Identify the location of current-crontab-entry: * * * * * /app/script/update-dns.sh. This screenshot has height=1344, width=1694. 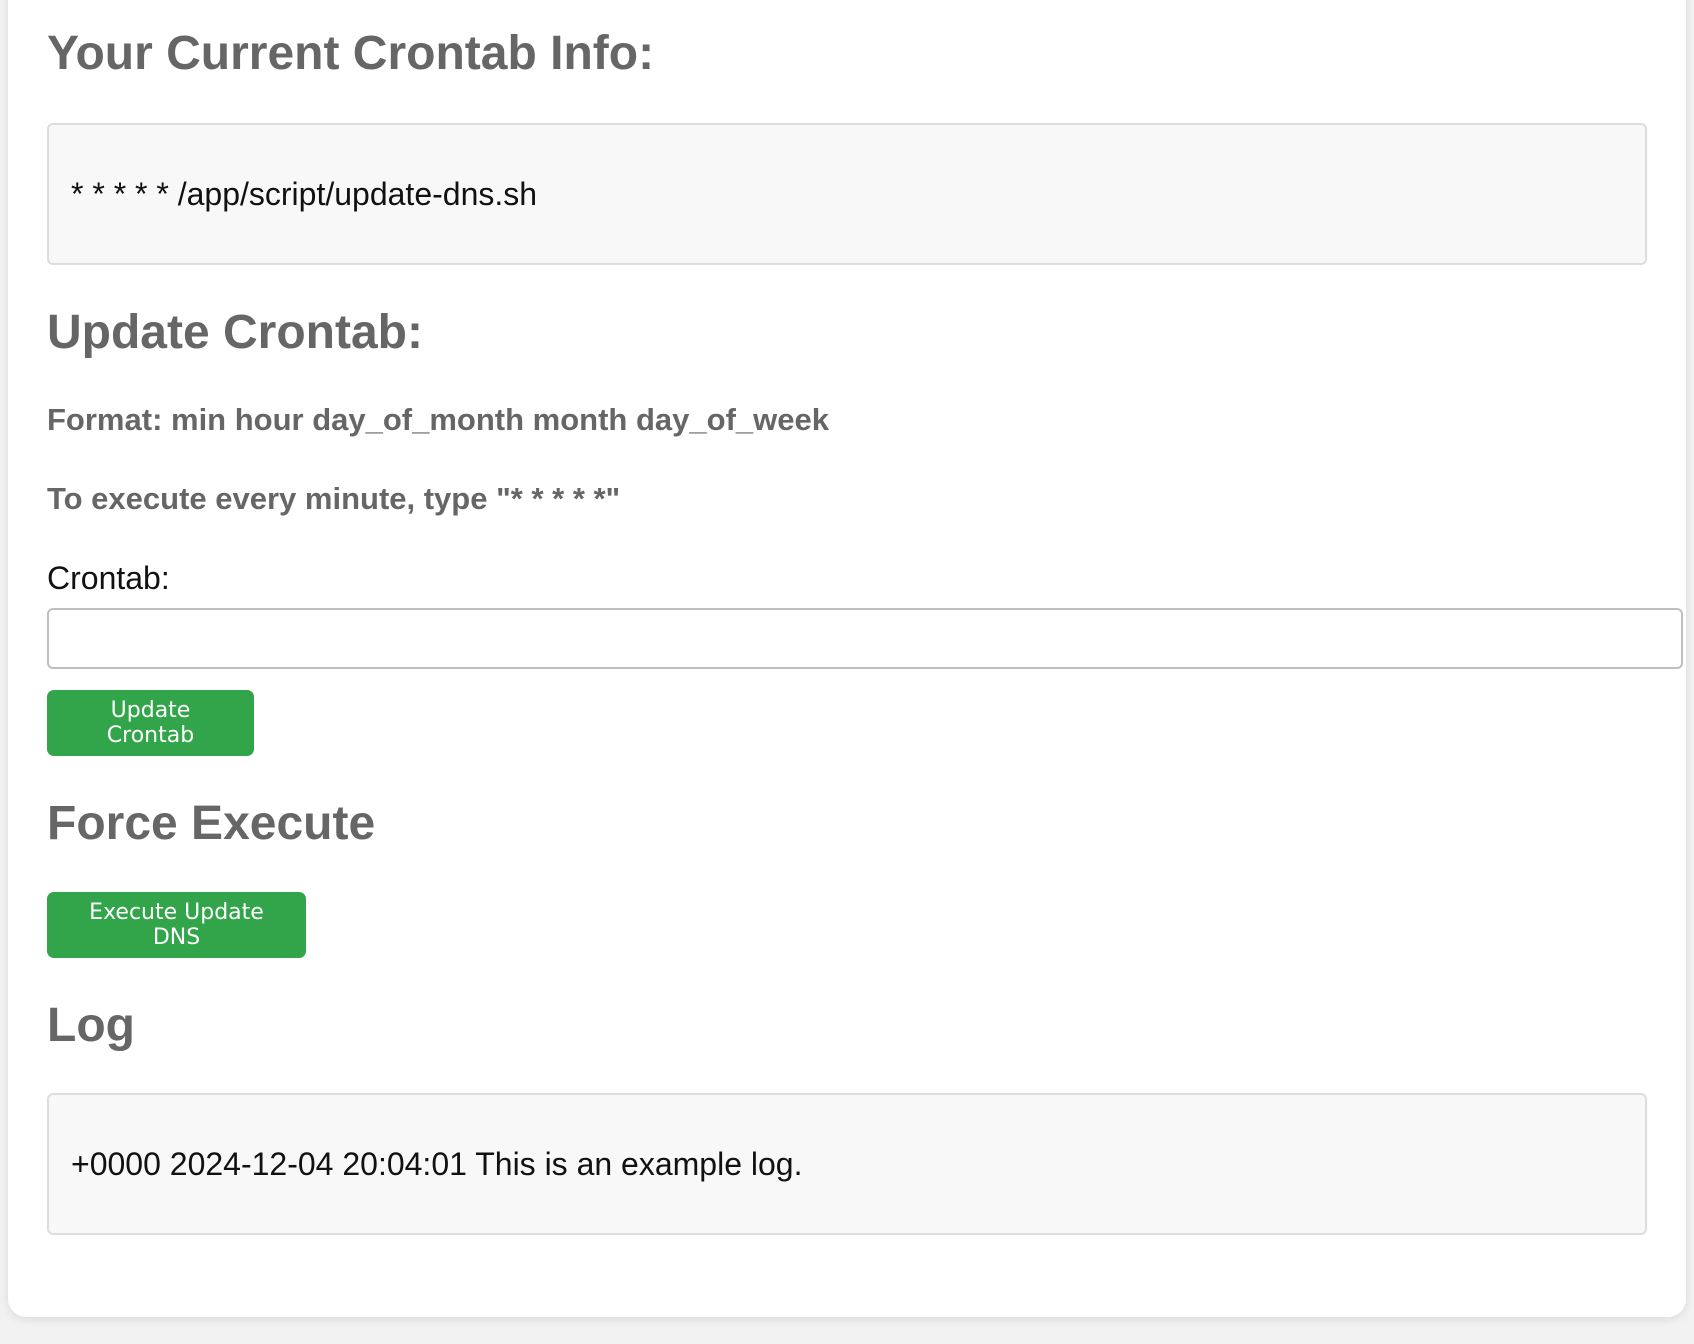
(304, 193).